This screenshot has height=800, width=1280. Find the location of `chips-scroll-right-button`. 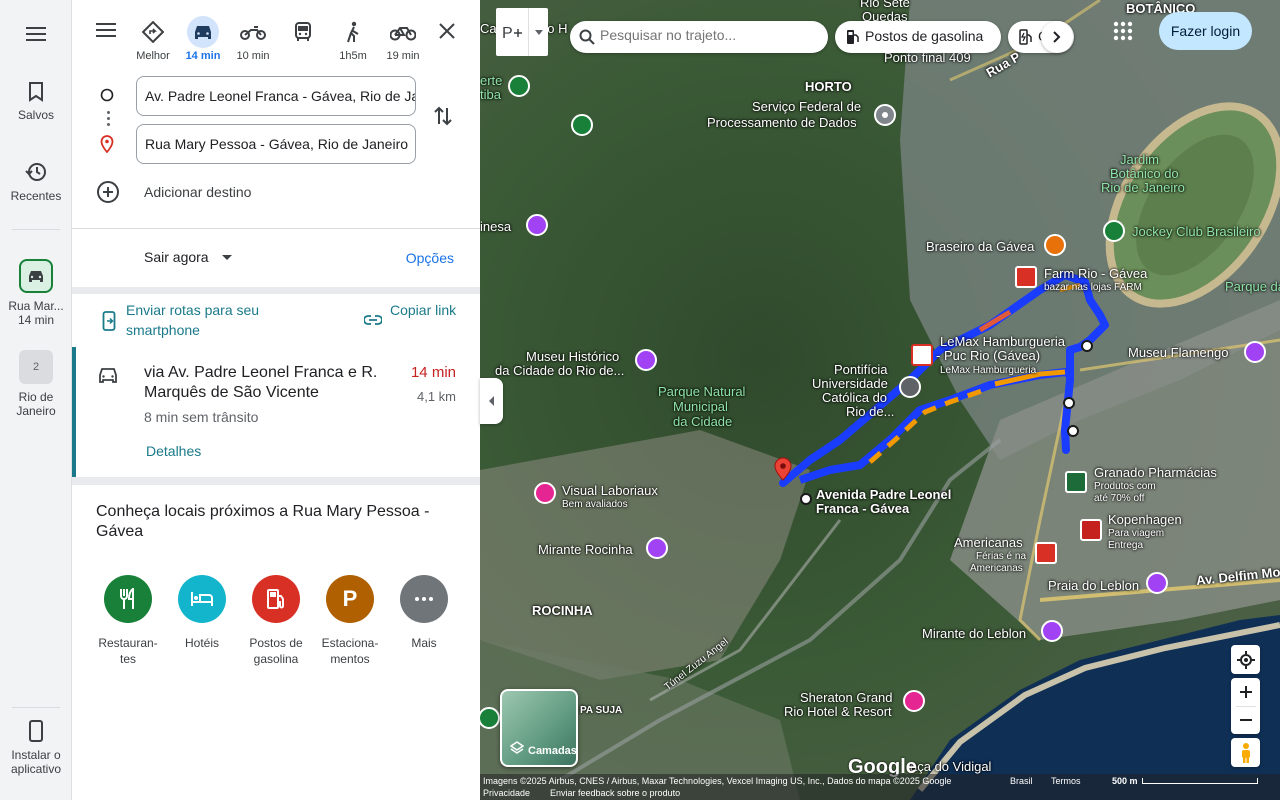

chips-scroll-right-button is located at coordinates (1057, 37).